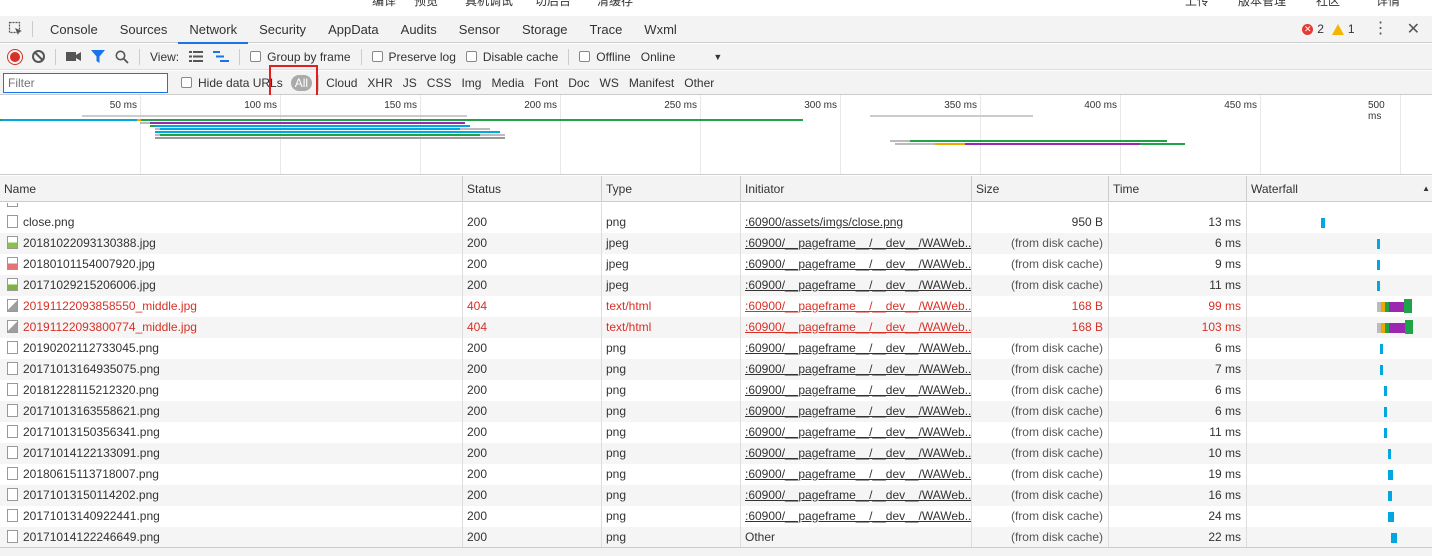 Image resolution: width=1432 pixels, height=556 pixels. I want to click on top-menu-item: 清缓存, so click(615, 4).